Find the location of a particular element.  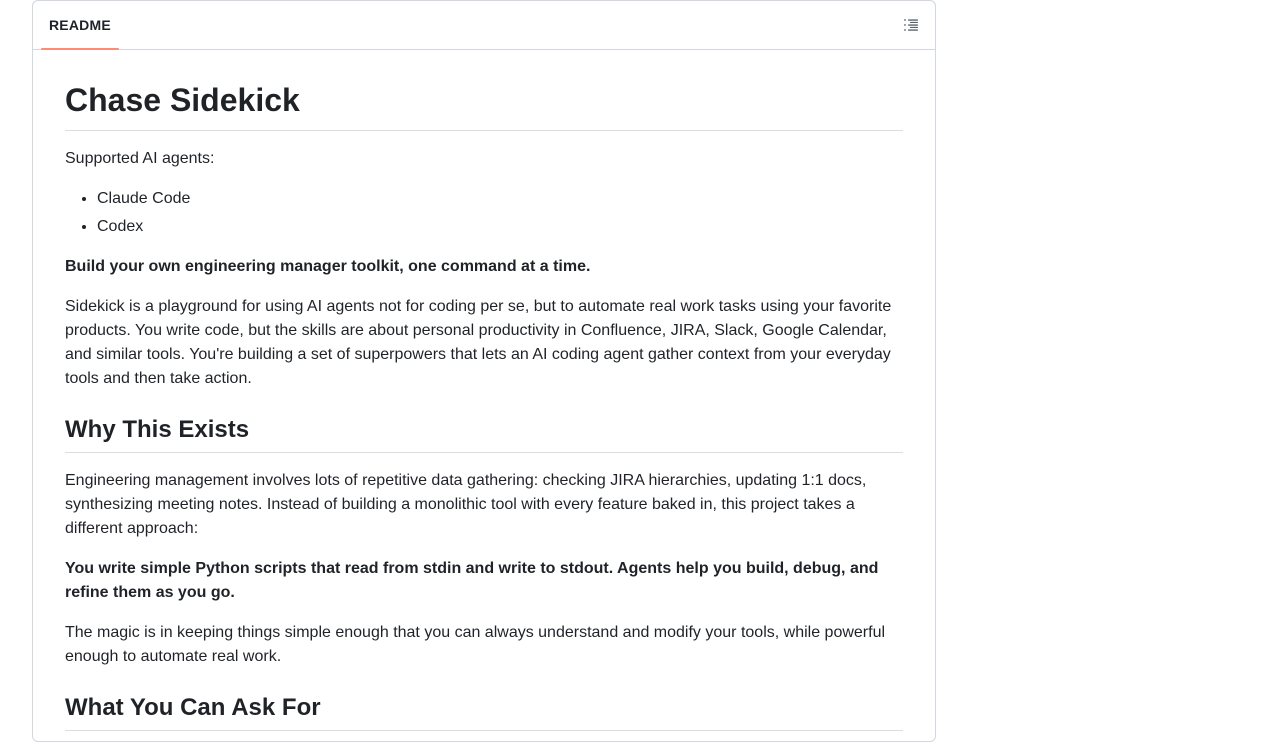

list-unordered-icon is located at coordinates (911, 25).